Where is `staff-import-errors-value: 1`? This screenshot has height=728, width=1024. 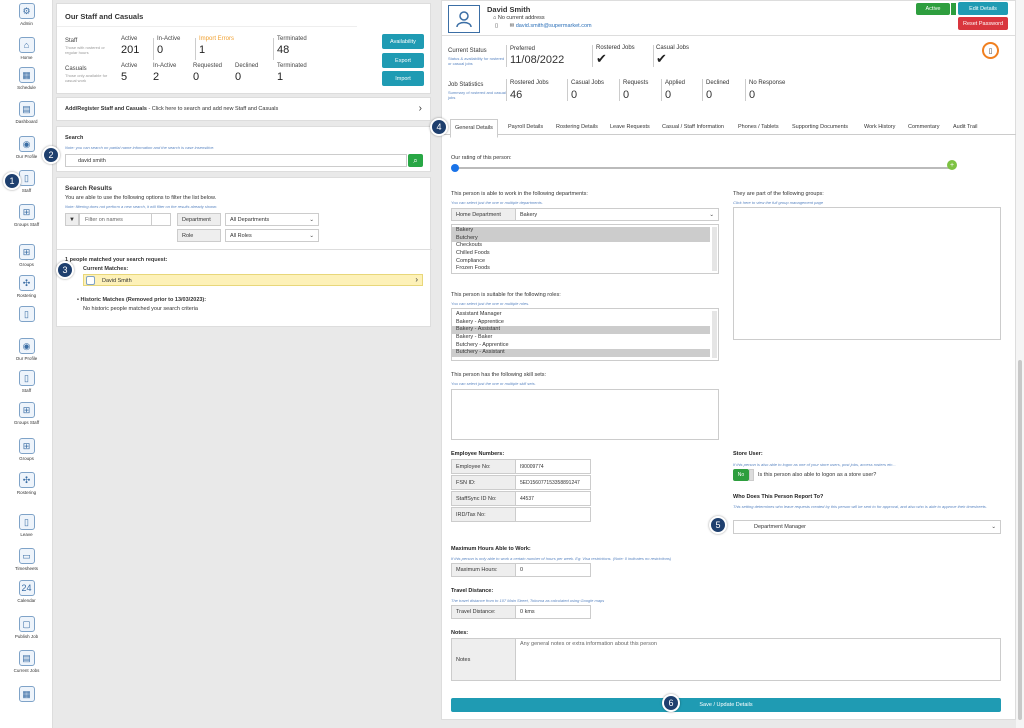
staff-import-errors-value: 1 is located at coordinates (202, 50).